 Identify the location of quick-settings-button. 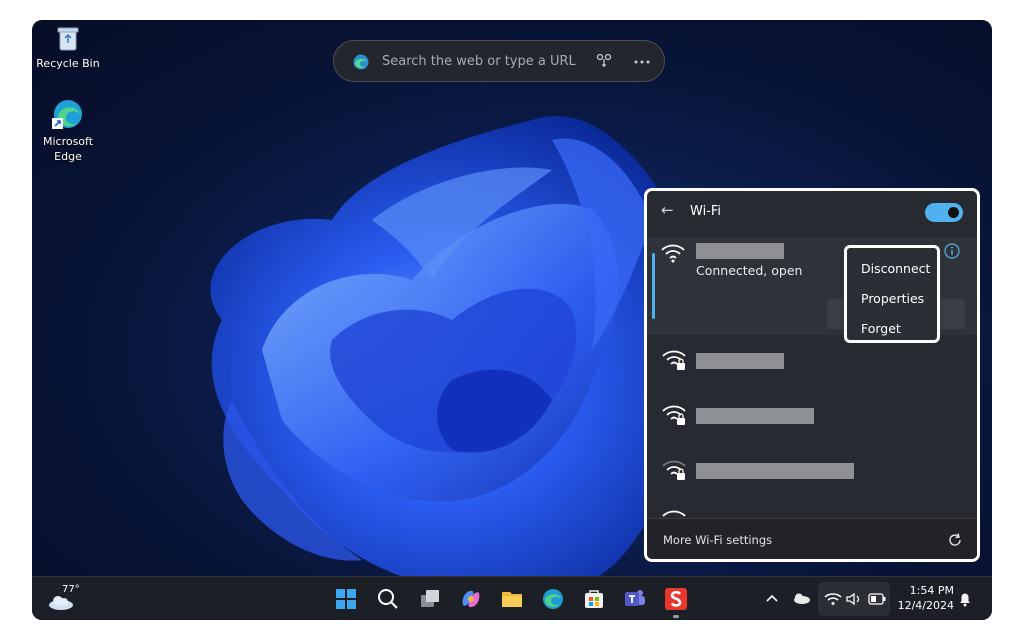
(854, 599).